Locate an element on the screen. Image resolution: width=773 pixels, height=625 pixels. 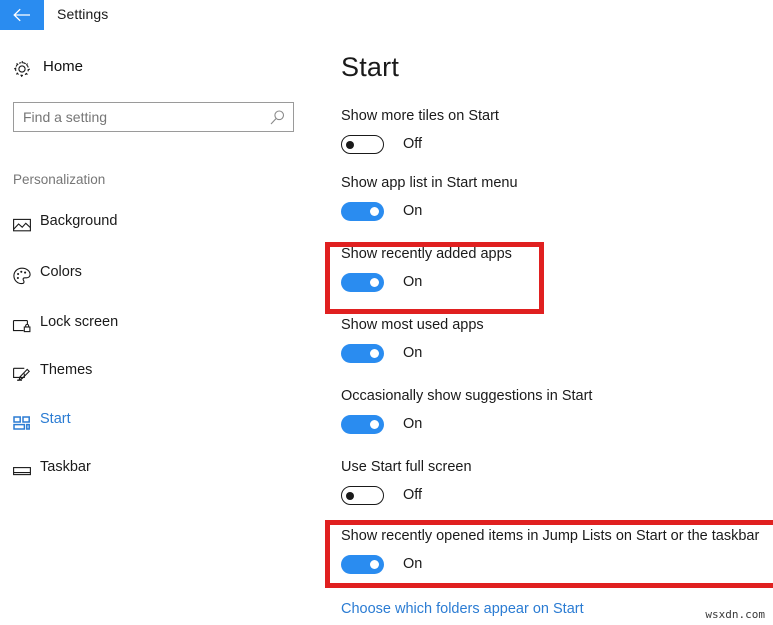
sidebar-item-home: Home is located at coordinates (150, 70).